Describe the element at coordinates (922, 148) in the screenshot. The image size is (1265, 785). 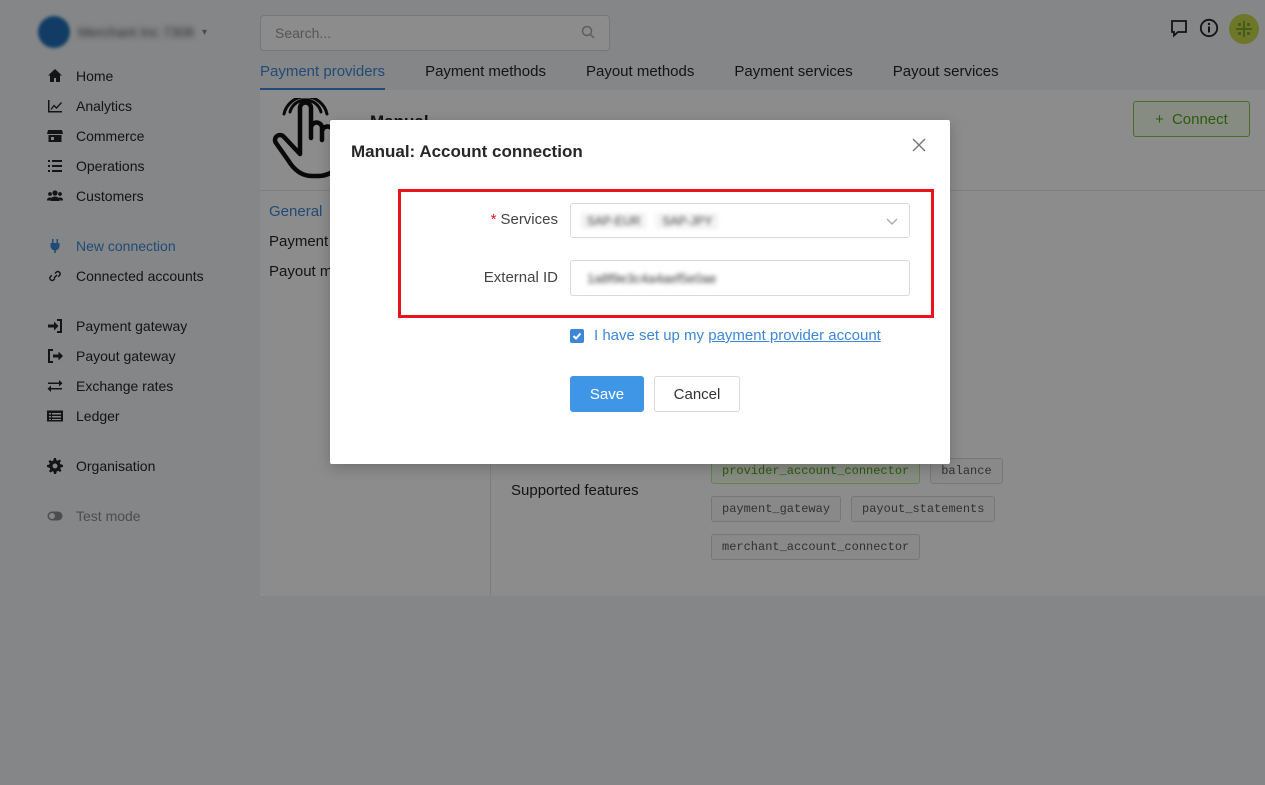
I see `close-icon` at that location.